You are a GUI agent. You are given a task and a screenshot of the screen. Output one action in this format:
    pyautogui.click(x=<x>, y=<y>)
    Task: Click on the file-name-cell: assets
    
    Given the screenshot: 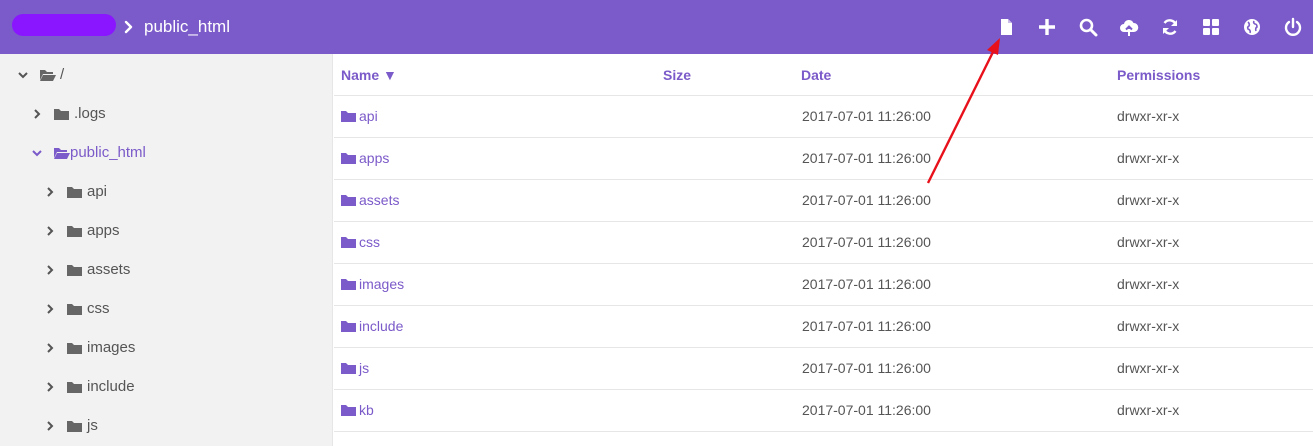 What is the action you would take?
    pyautogui.click(x=370, y=200)
    